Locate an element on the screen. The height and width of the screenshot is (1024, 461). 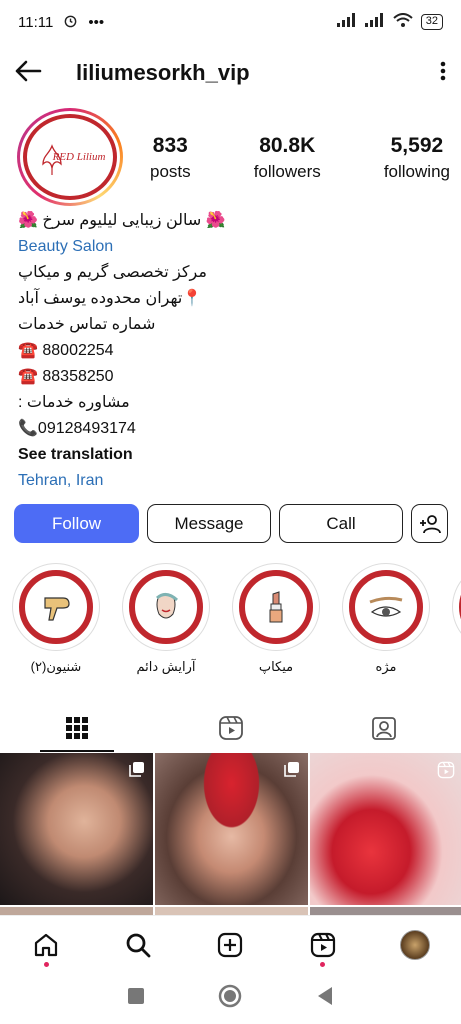
tab-reels is located at coordinates (231, 728).